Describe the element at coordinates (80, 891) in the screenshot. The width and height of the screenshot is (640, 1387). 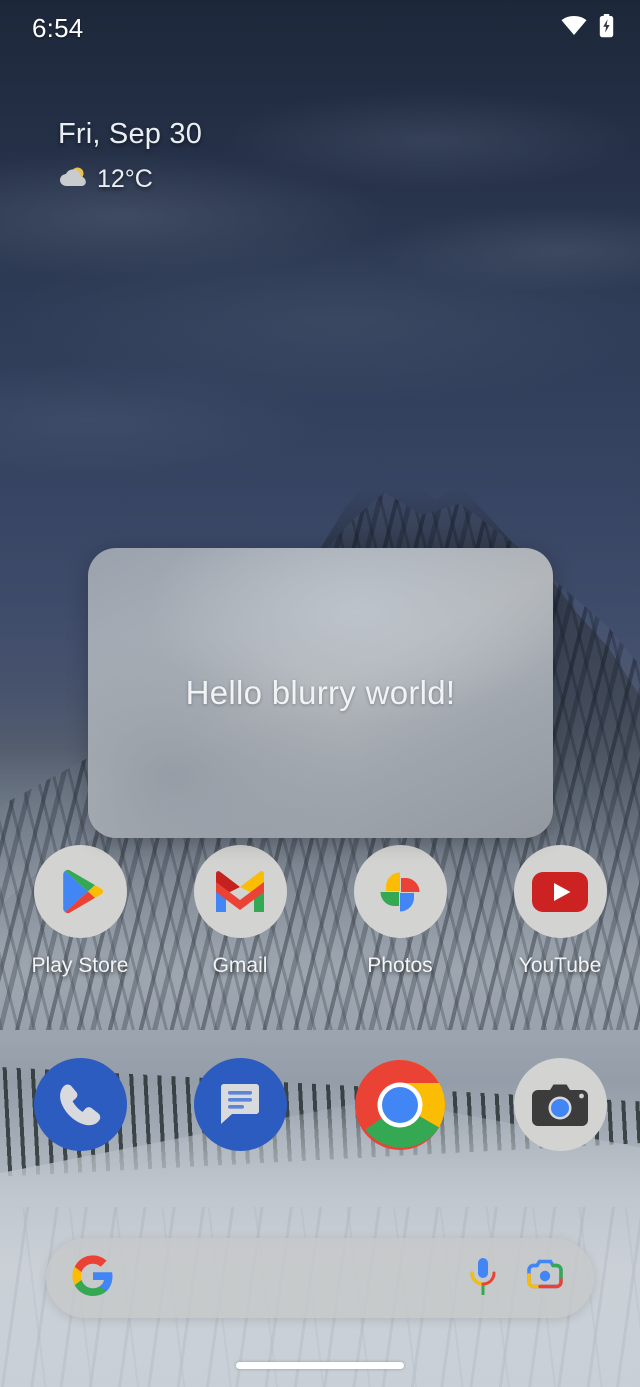
I see `play-store-icon` at that location.